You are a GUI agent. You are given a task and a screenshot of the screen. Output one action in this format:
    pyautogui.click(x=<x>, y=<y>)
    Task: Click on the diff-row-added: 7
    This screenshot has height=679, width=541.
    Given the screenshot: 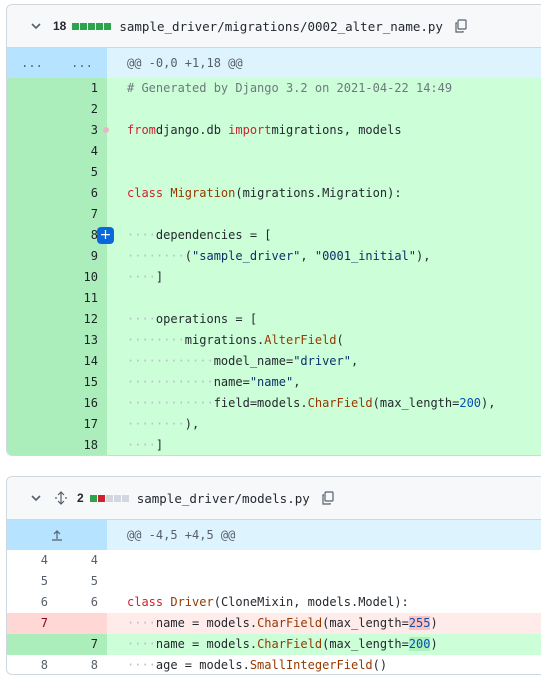 What is the action you would take?
    pyautogui.click(x=274, y=214)
    